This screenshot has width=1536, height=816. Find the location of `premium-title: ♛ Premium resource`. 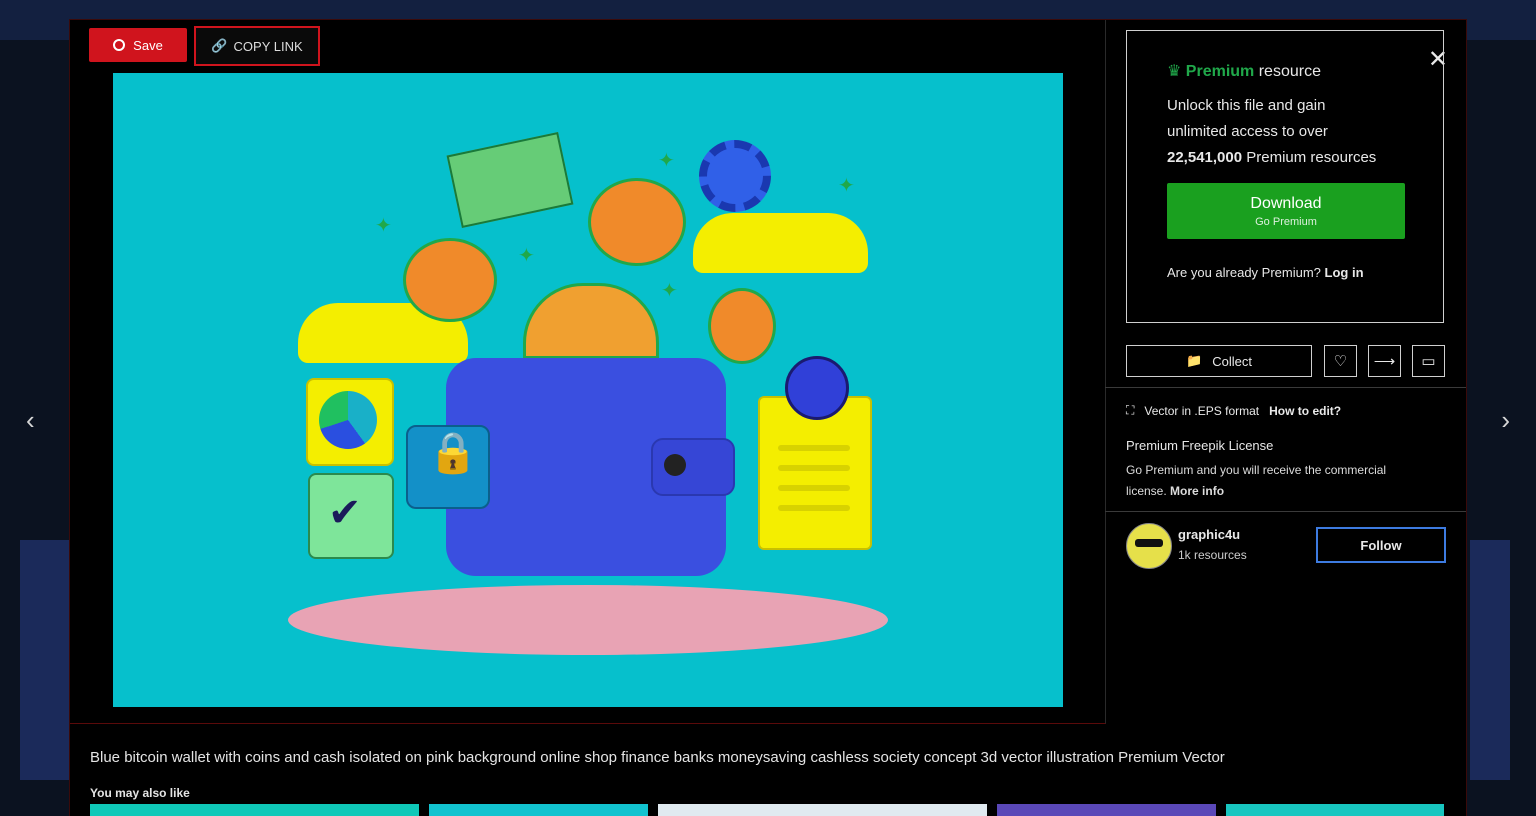

premium-title: ♛ Premium resource is located at coordinates (1285, 71).